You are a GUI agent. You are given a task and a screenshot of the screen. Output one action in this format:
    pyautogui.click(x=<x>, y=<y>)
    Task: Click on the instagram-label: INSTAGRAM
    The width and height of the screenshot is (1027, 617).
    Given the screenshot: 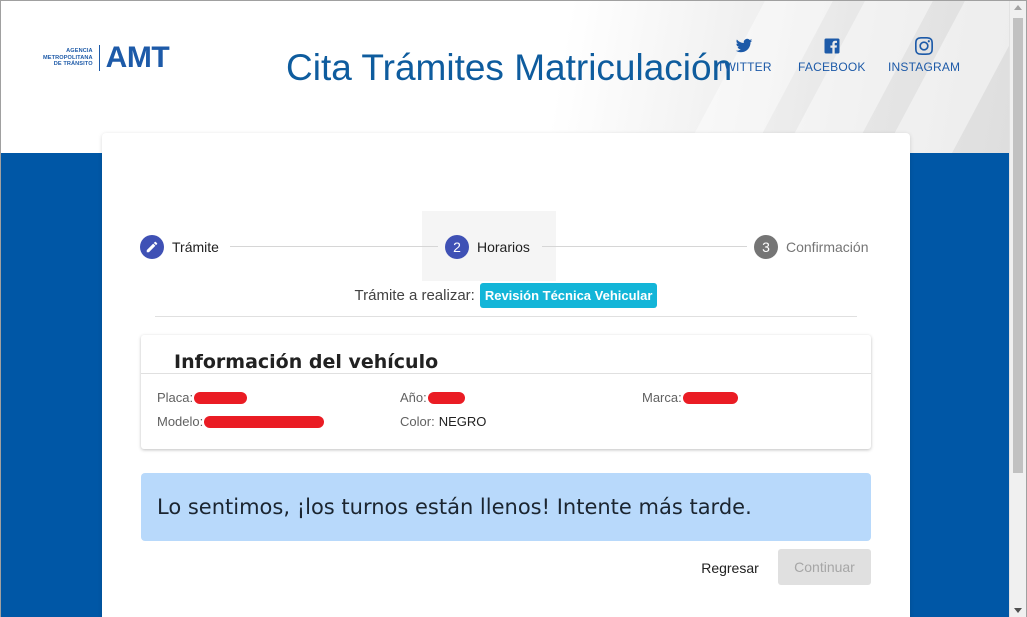 What is the action you would take?
    pyautogui.click(x=924, y=67)
    